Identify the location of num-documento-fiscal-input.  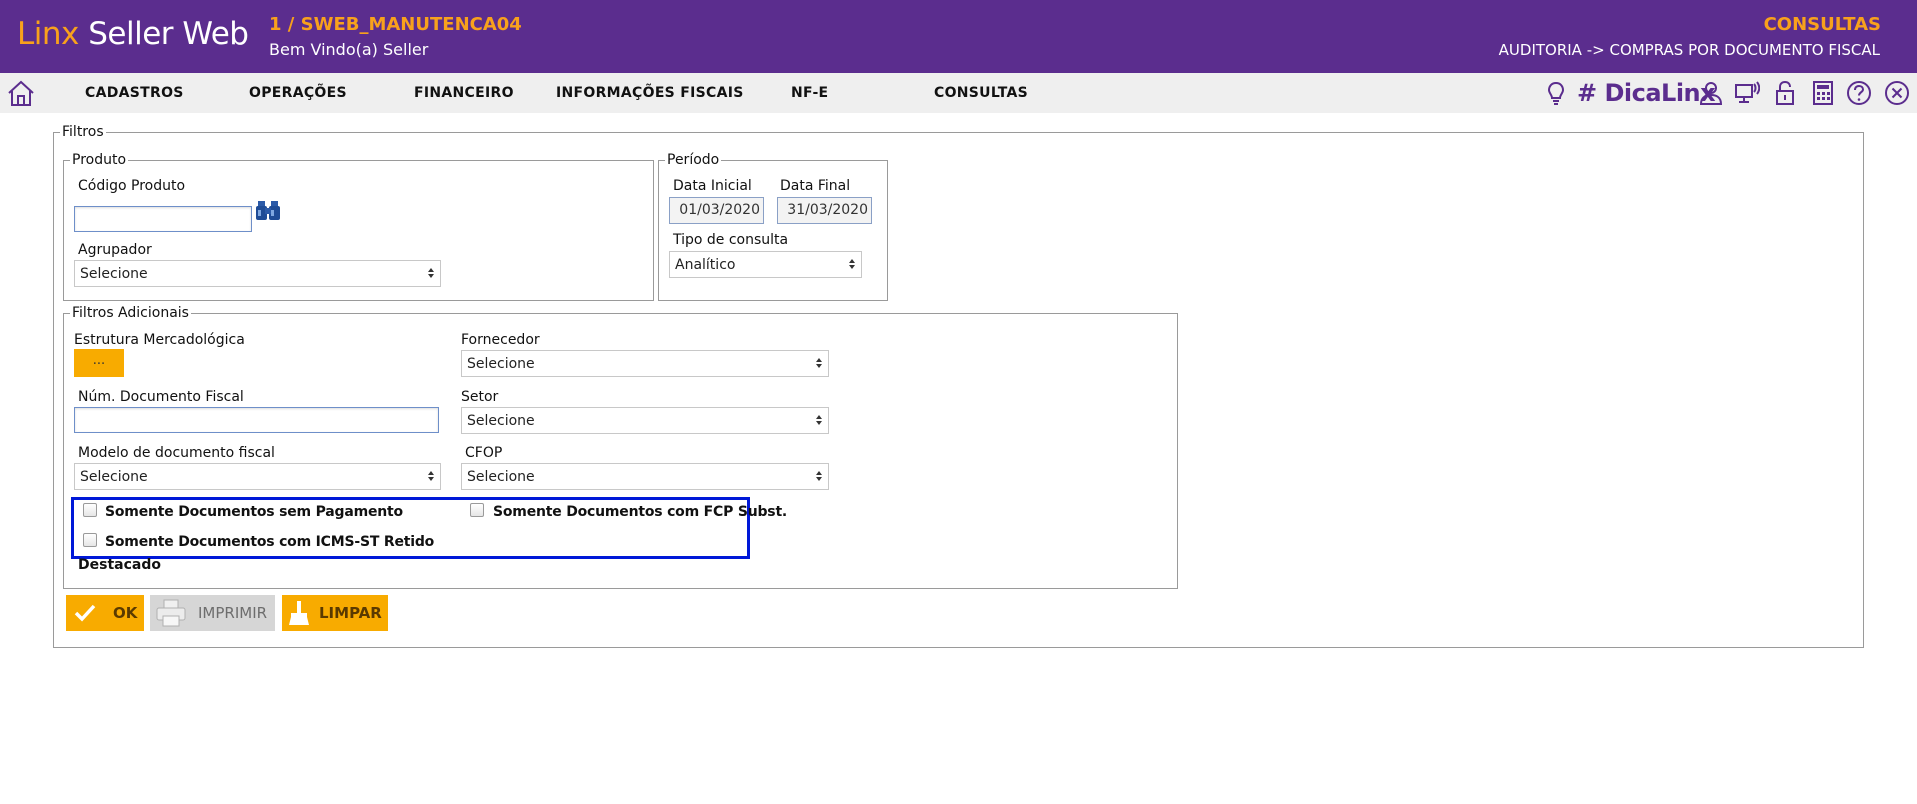
(256, 420).